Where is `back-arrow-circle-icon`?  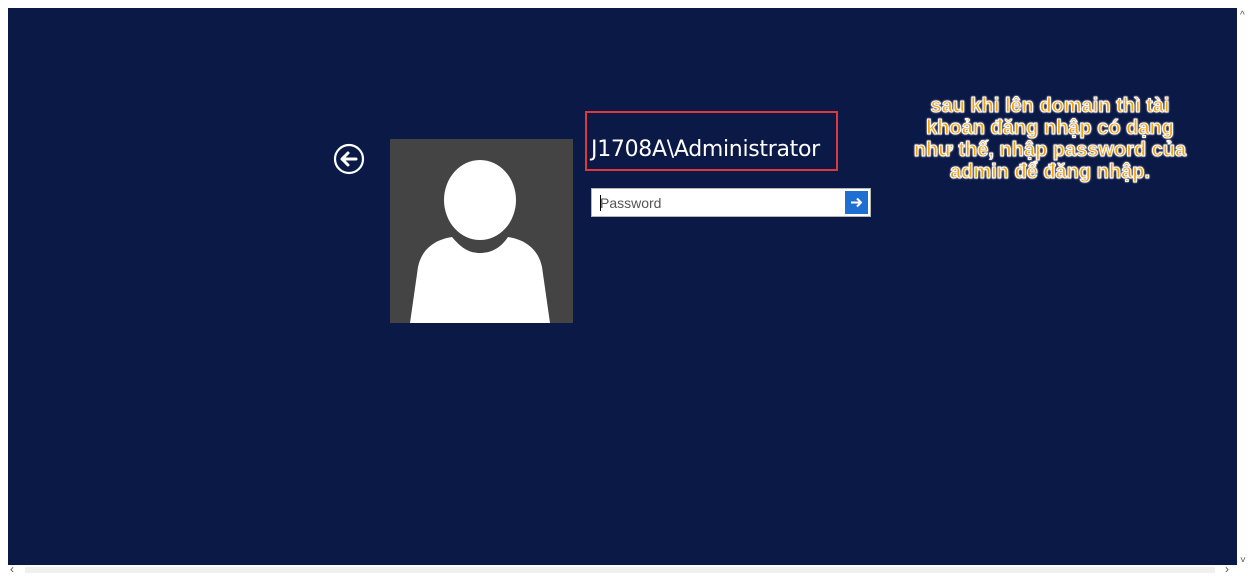 back-arrow-circle-icon is located at coordinates (349, 159).